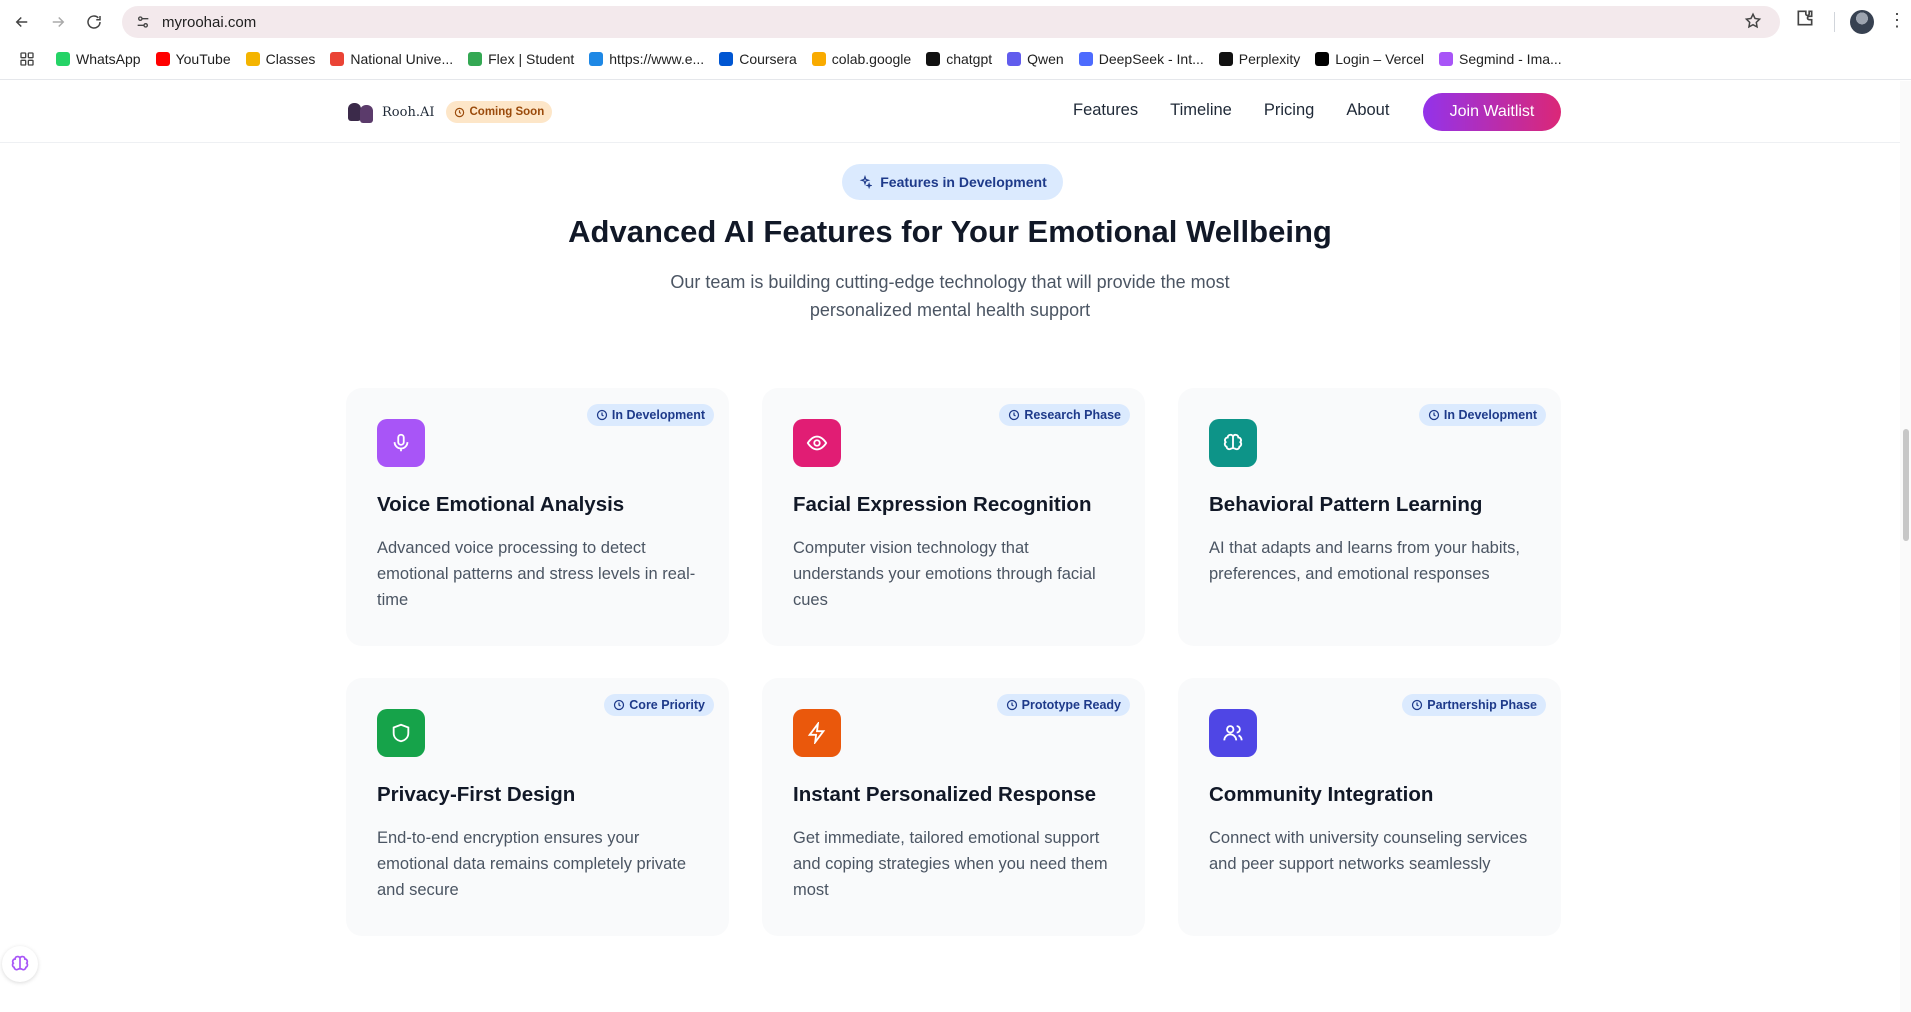 The height and width of the screenshot is (1012, 1911). What do you see at coordinates (1753, 23) in the screenshot?
I see `bookmark-star-icon` at bounding box center [1753, 23].